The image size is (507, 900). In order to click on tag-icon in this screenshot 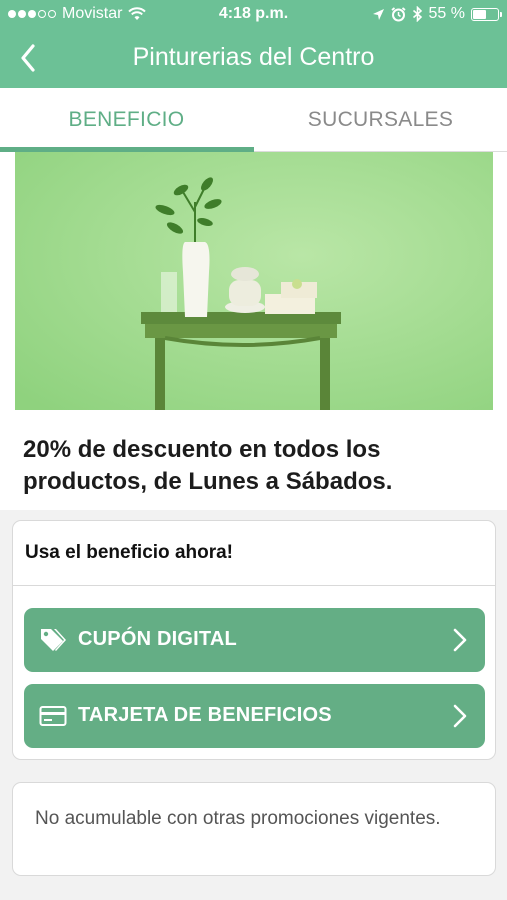, I will do `click(53, 640)`.